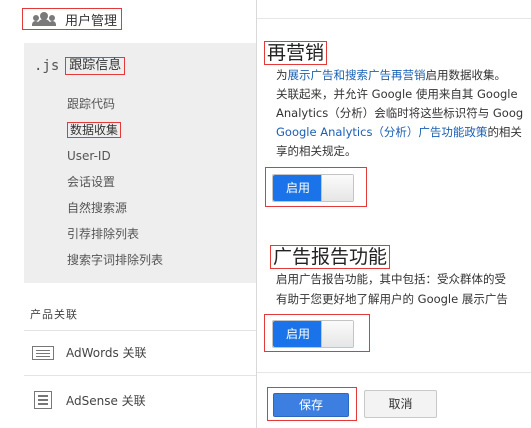 This screenshot has height=428, width=531. I want to click on sidebar-item-label: 用户管理, so click(91, 21).